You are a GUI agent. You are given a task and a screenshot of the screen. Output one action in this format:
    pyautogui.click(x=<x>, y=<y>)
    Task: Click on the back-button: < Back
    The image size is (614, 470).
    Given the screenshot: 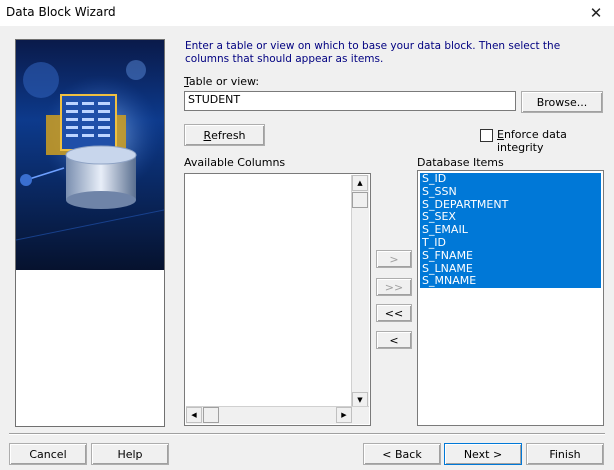 What is the action you would take?
    pyautogui.click(x=402, y=454)
    